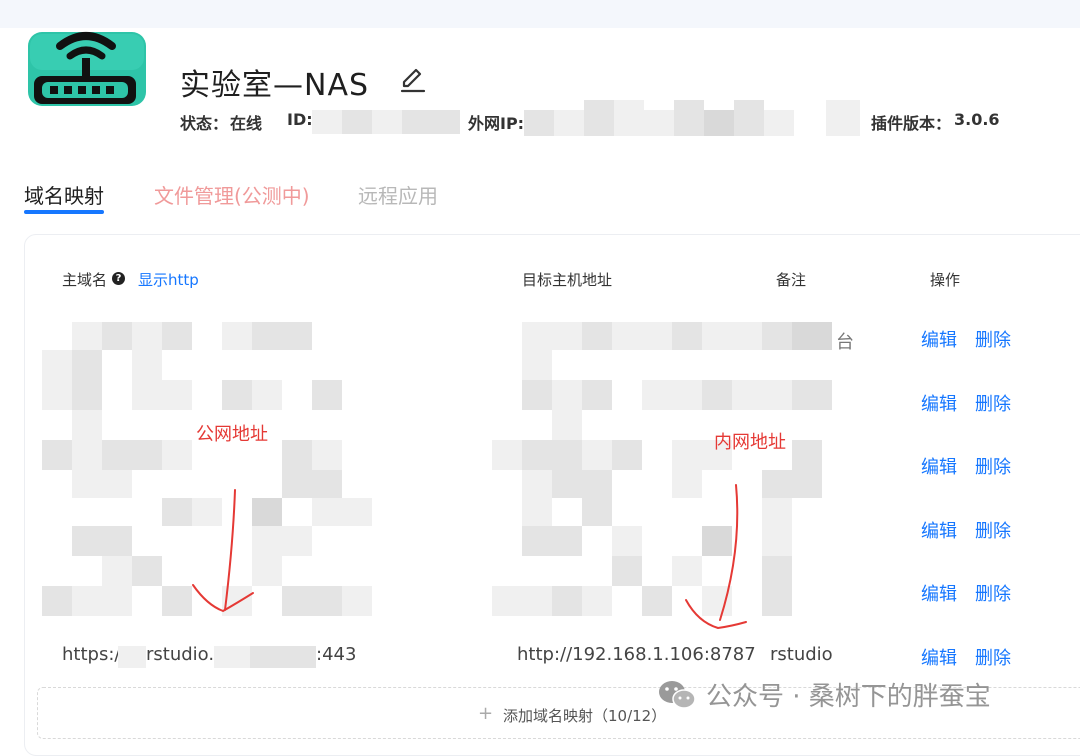 The height and width of the screenshot is (756, 1080). What do you see at coordinates (85, 280) in the screenshot?
I see `column-header-domain: 主域名` at bounding box center [85, 280].